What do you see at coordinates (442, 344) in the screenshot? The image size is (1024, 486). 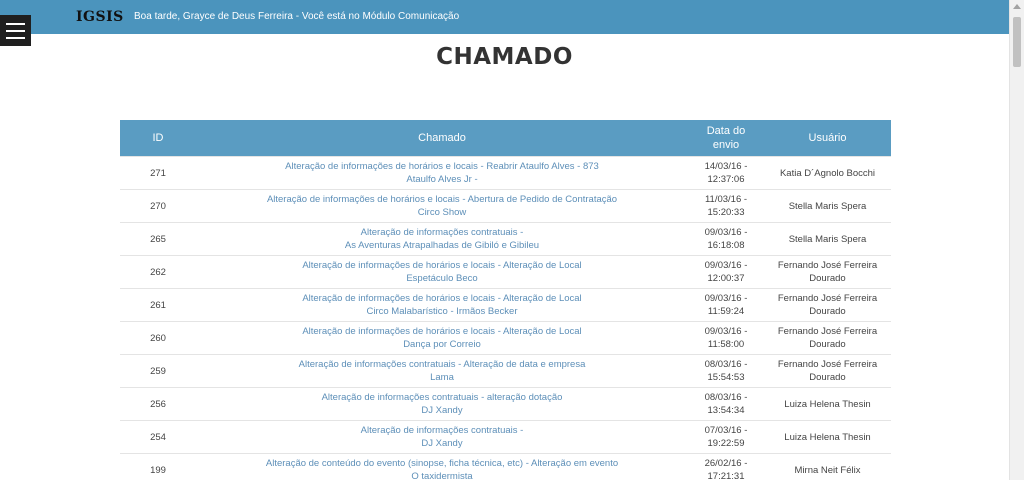 I see `chamado-event: Dança por Correio` at bounding box center [442, 344].